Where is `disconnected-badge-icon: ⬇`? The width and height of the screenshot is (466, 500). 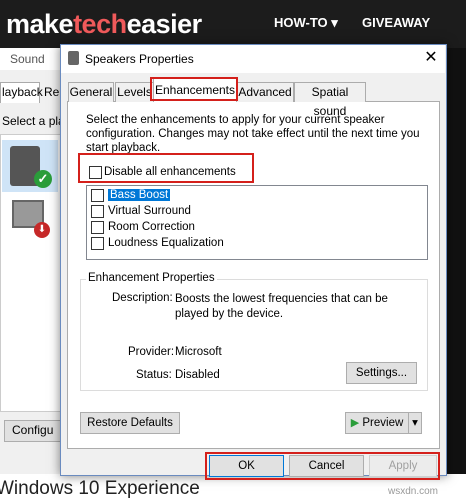 disconnected-badge-icon: ⬇ is located at coordinates (42, 230).